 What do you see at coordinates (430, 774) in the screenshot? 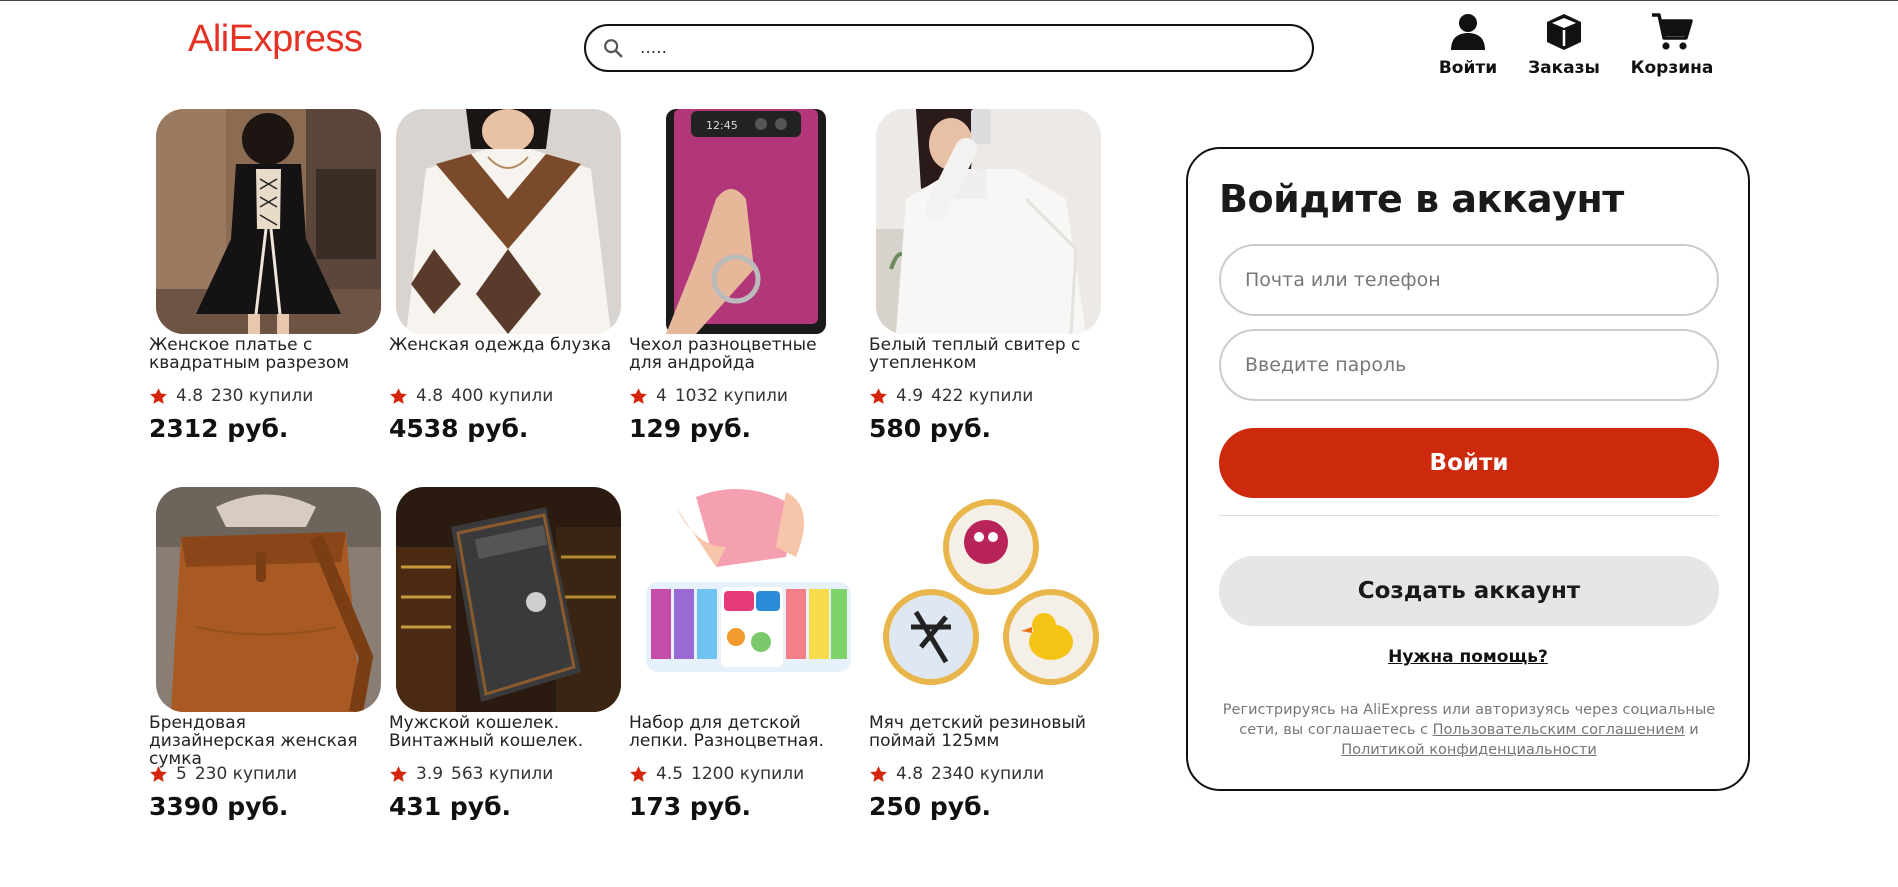
I see `product-rating: 3.9` at bounding box center [430, 774].